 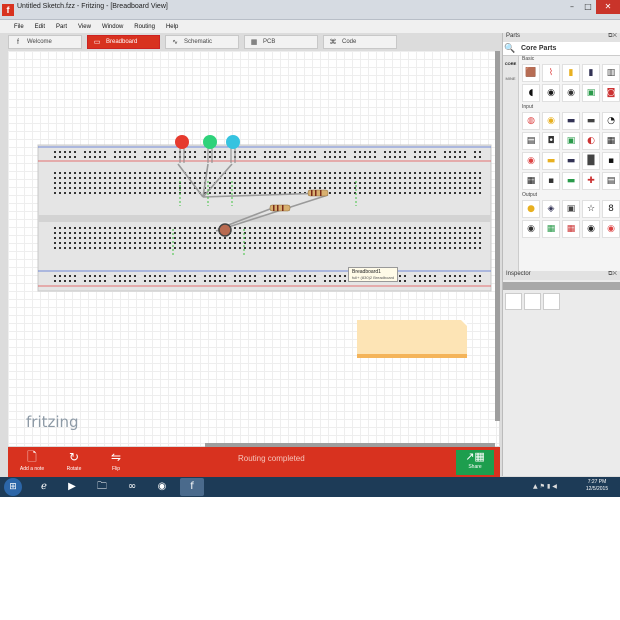 I want to click on menu-file: File, so click(x=19, y=27).